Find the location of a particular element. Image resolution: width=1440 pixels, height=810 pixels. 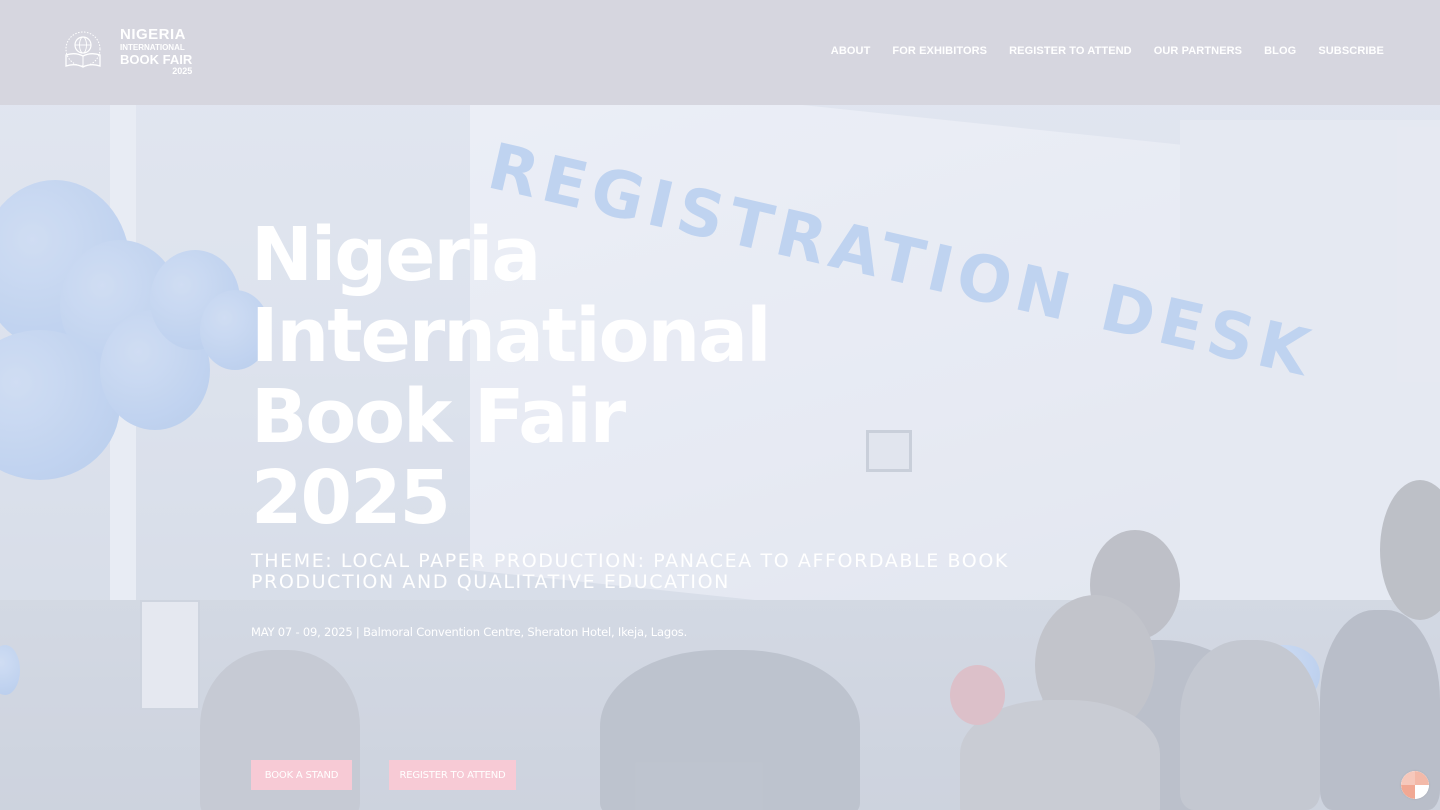

logo-line-year: 2025 is located at coordinates (182, 70).